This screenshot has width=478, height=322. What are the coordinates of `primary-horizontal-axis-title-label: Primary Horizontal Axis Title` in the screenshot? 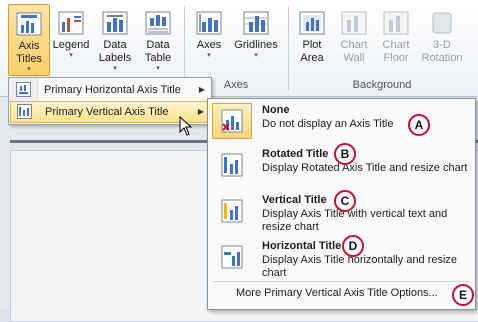 It's located at (112, 90).